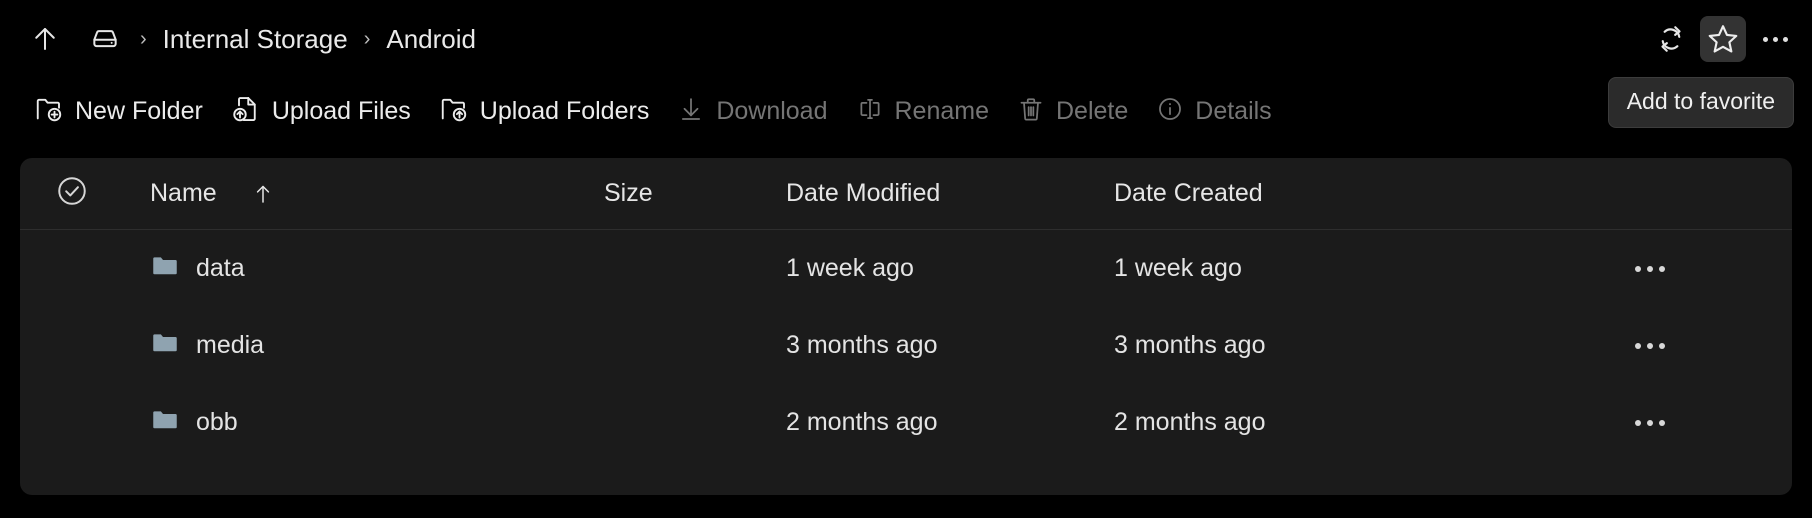 The height and width of the screenshot is (518, 1812). What do you see at coordinates (454, 111) in the screenshot?
I see `folder-upload-icon` at bounding box center [454, 111].